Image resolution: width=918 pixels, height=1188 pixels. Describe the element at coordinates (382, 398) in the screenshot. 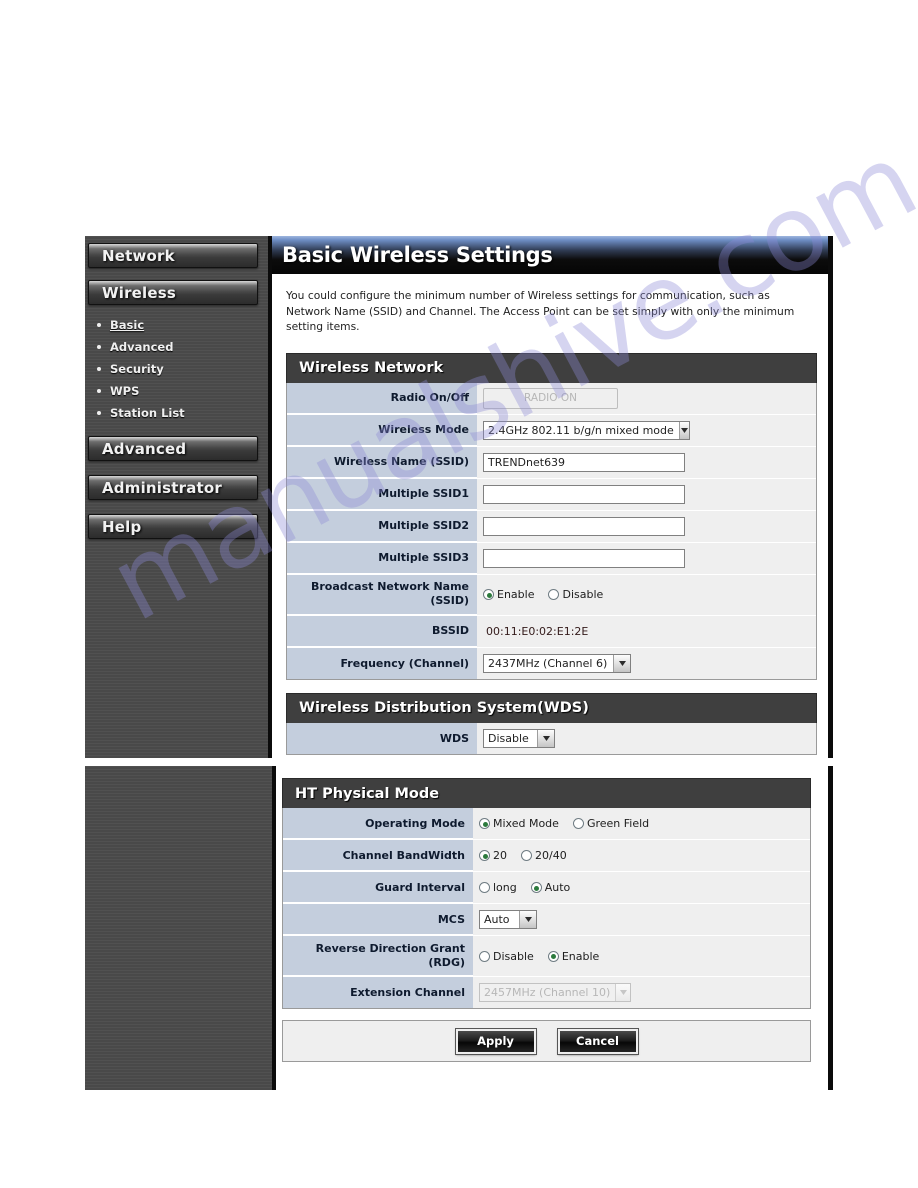

I see `row-label: Radio On/Off` at that location.